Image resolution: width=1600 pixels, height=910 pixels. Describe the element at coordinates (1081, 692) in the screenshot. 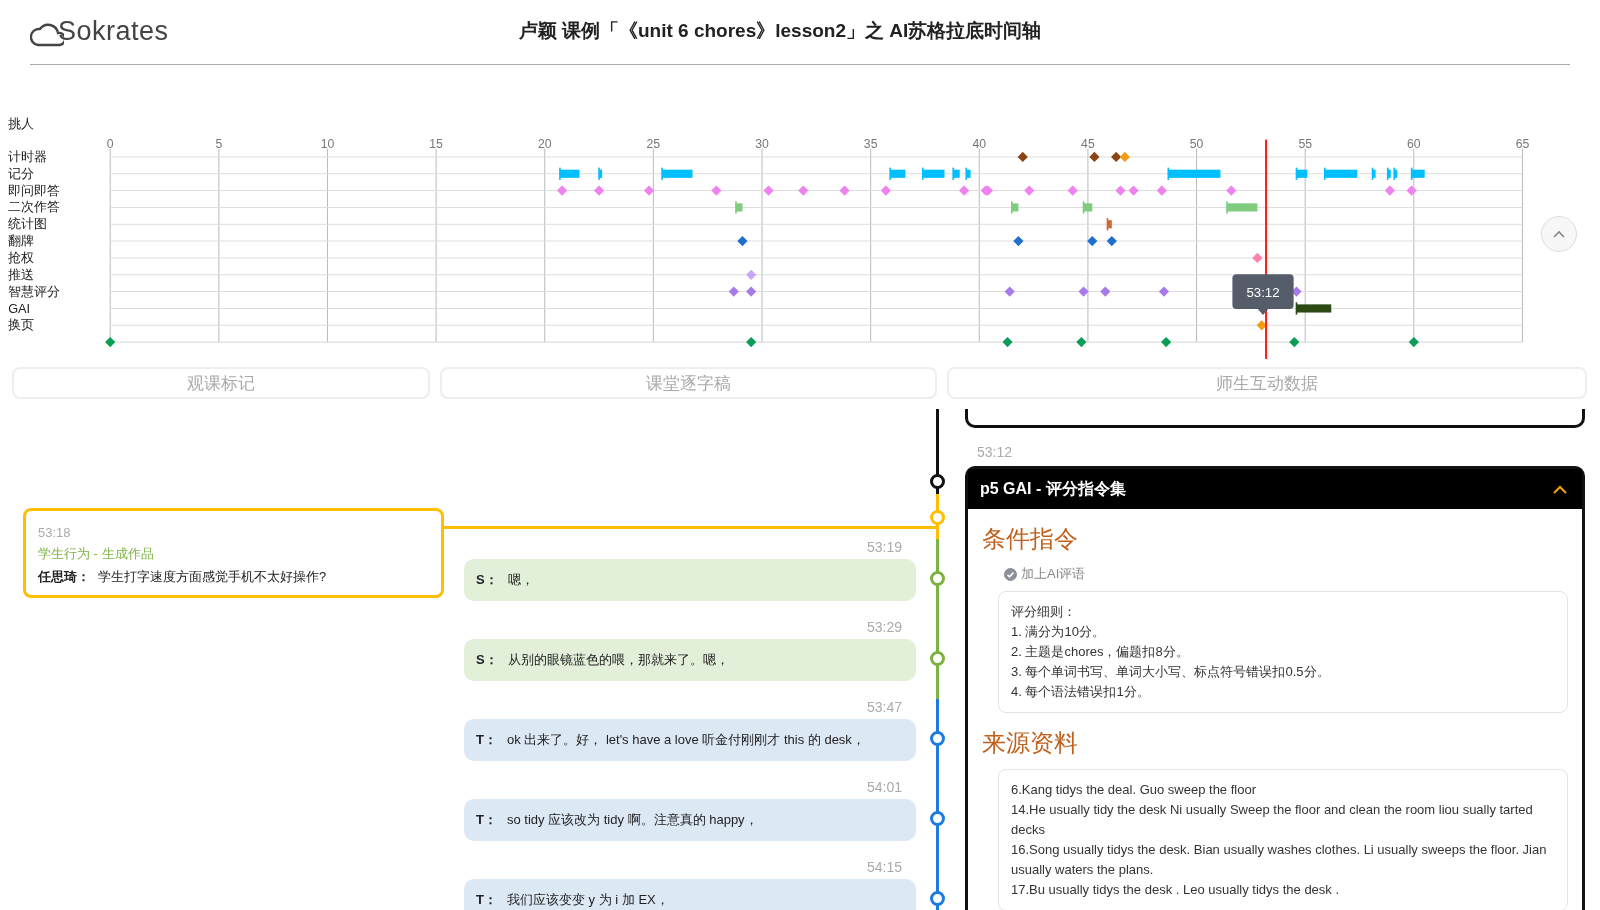

I see `rule-line: 4. 每个语法错误扣1分。` at that location.